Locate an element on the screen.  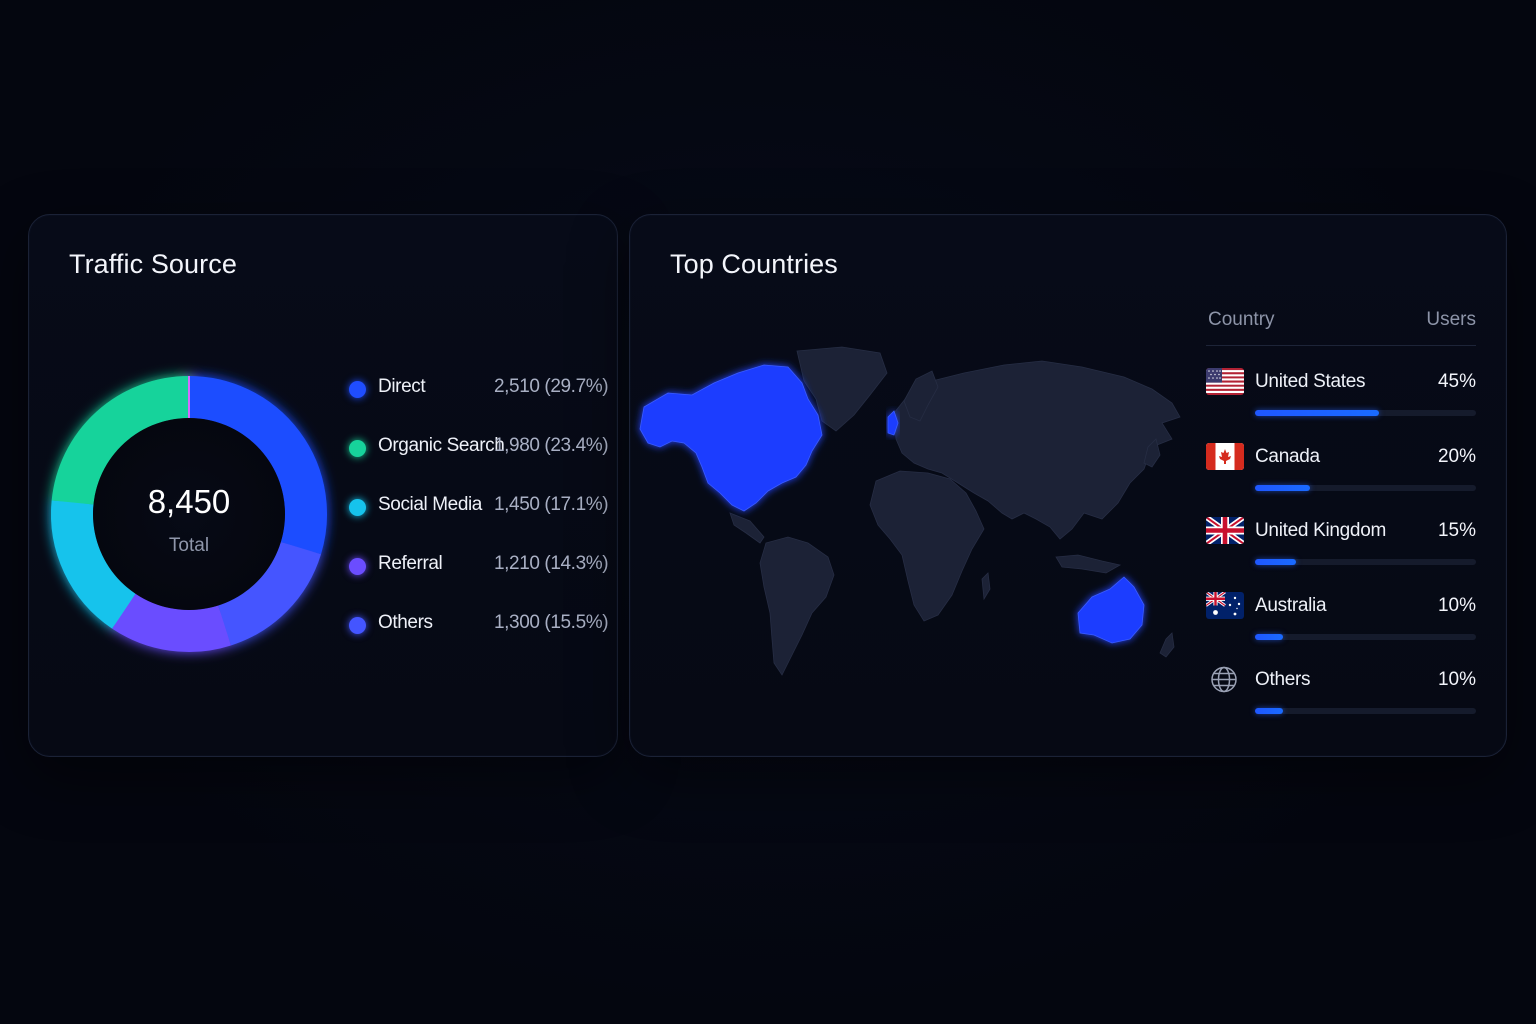
legend-label: Others is located at coordinates (405, 622).